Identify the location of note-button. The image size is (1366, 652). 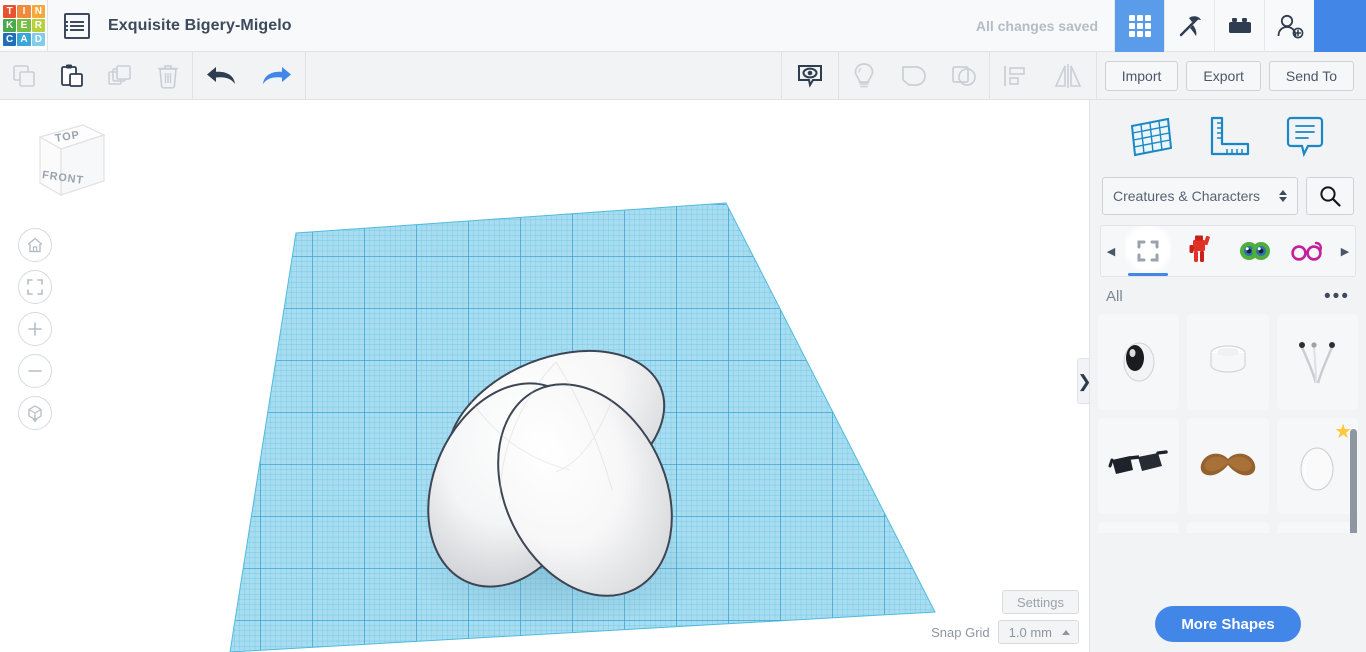
(810, 76).